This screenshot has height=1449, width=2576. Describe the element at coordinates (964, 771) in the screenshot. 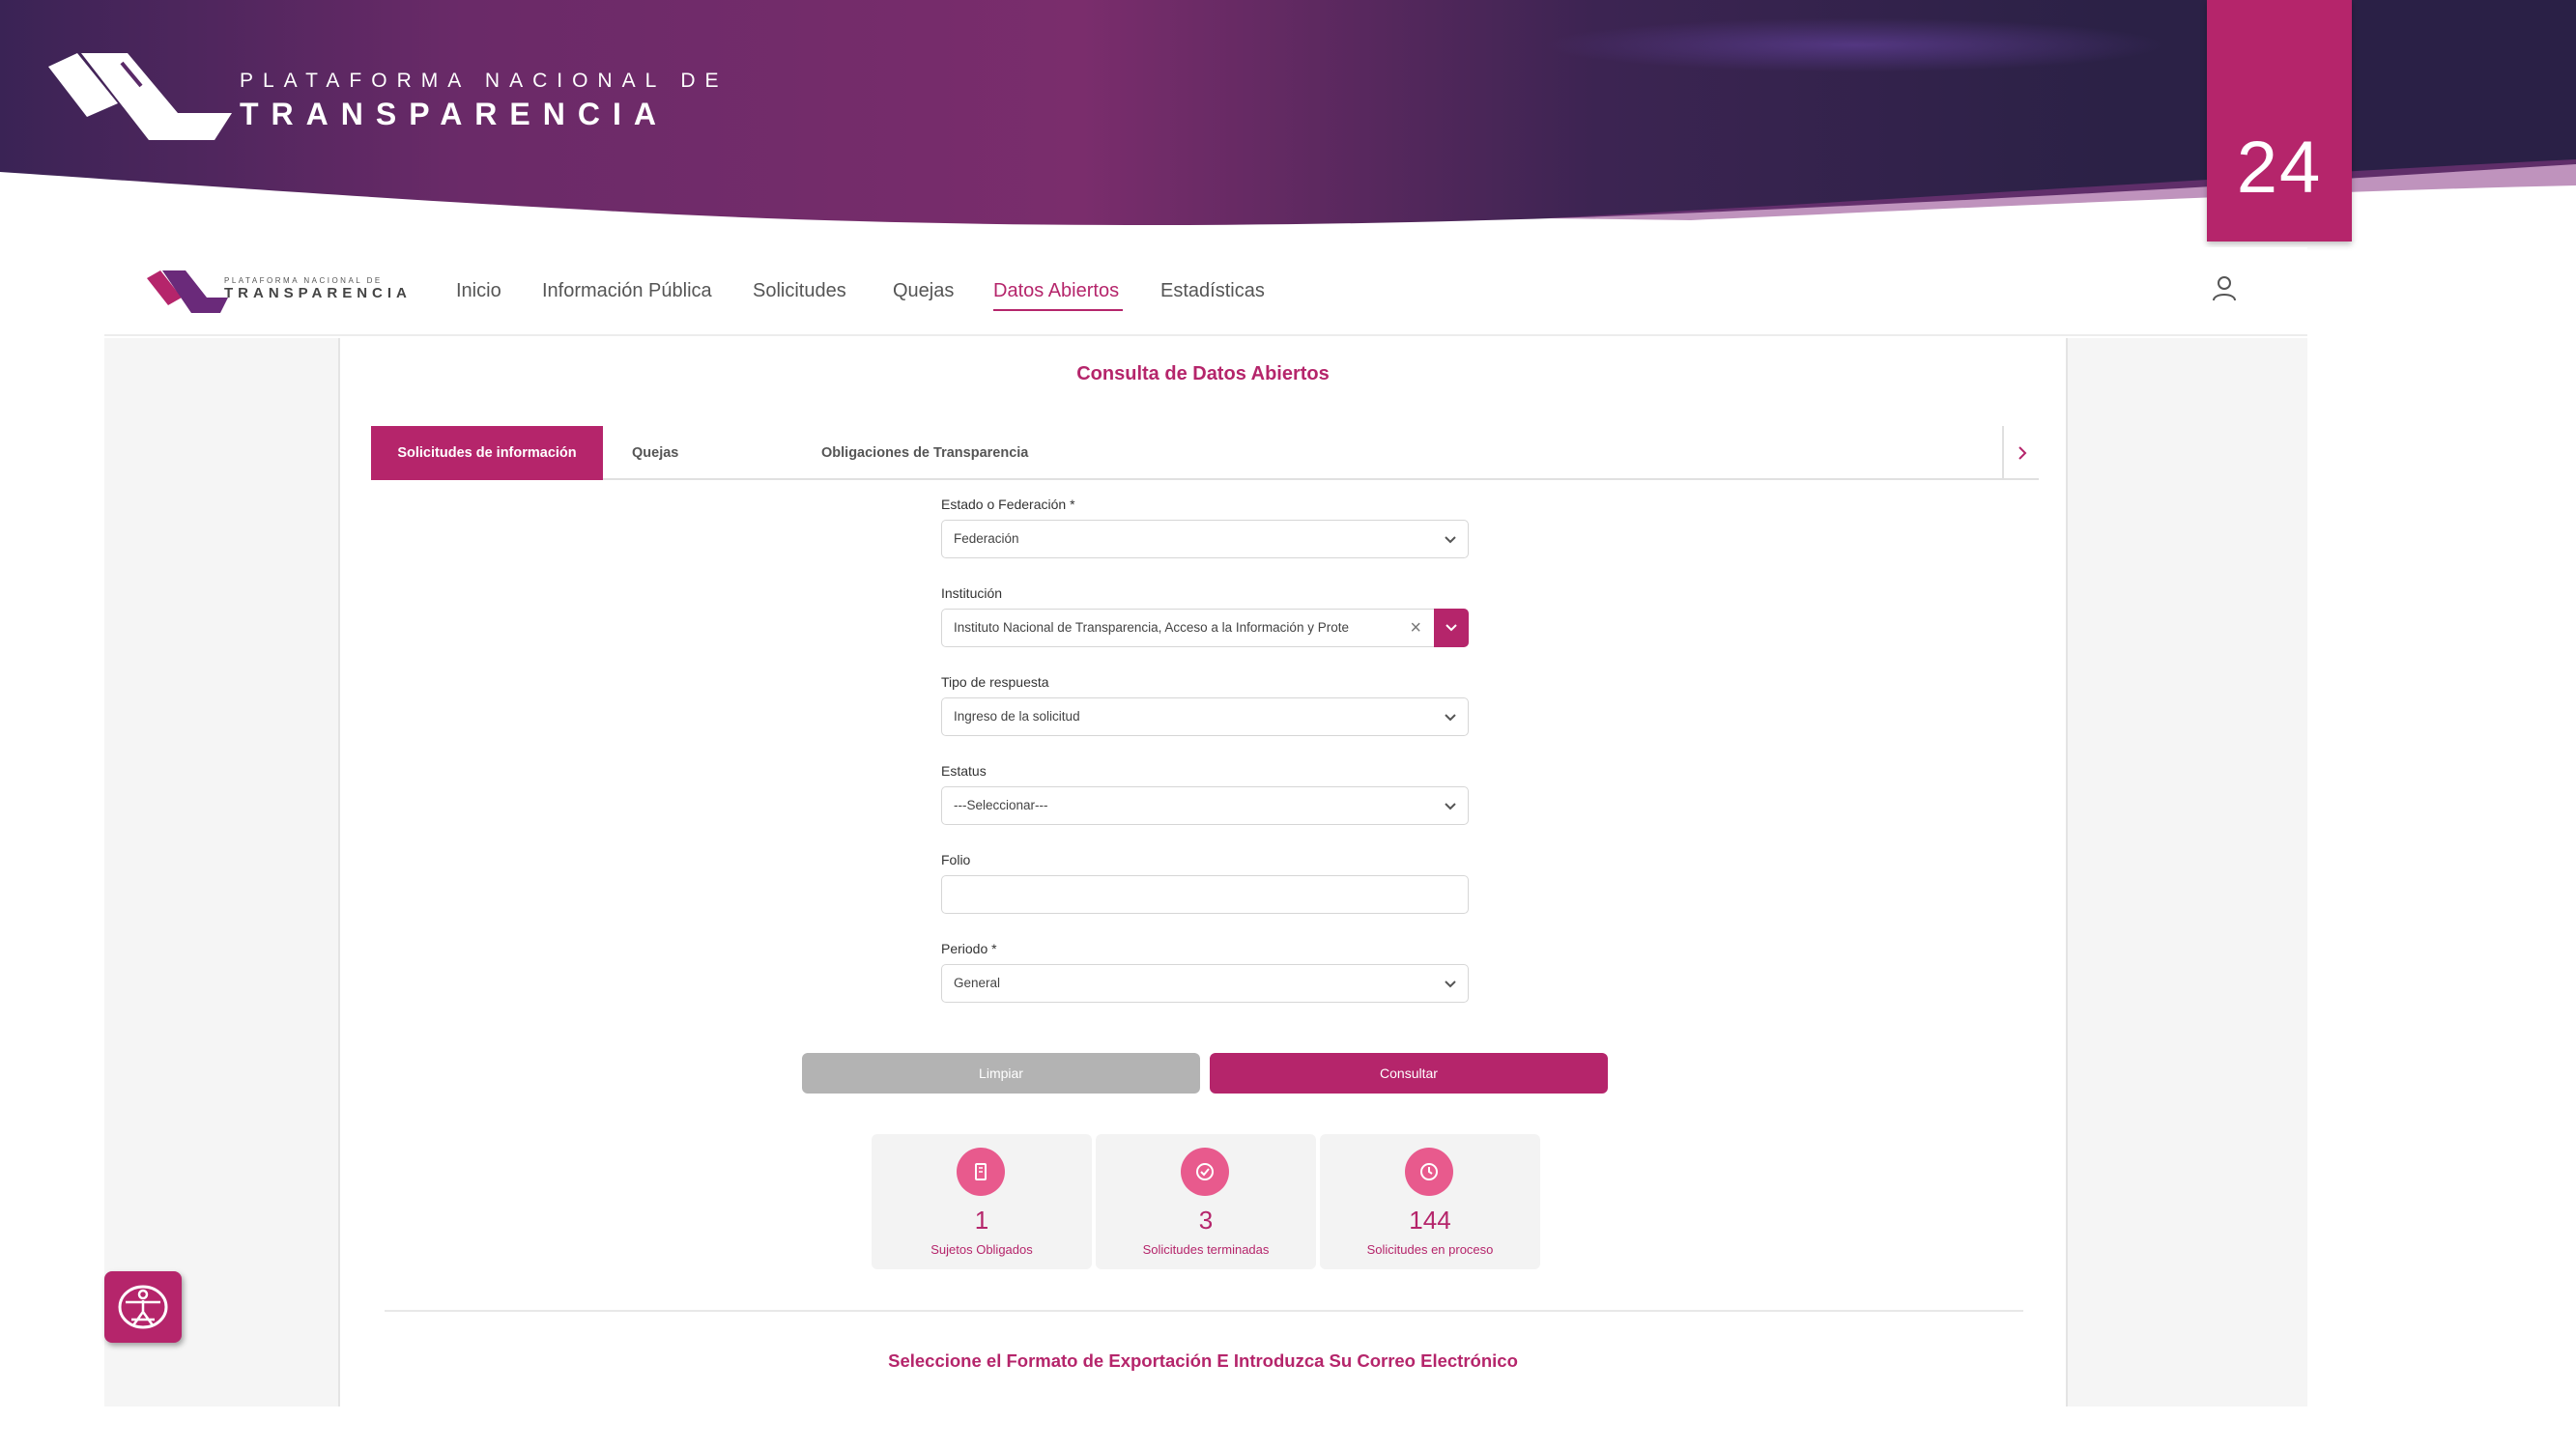

I see `estatus-label: Estatus` at that location.